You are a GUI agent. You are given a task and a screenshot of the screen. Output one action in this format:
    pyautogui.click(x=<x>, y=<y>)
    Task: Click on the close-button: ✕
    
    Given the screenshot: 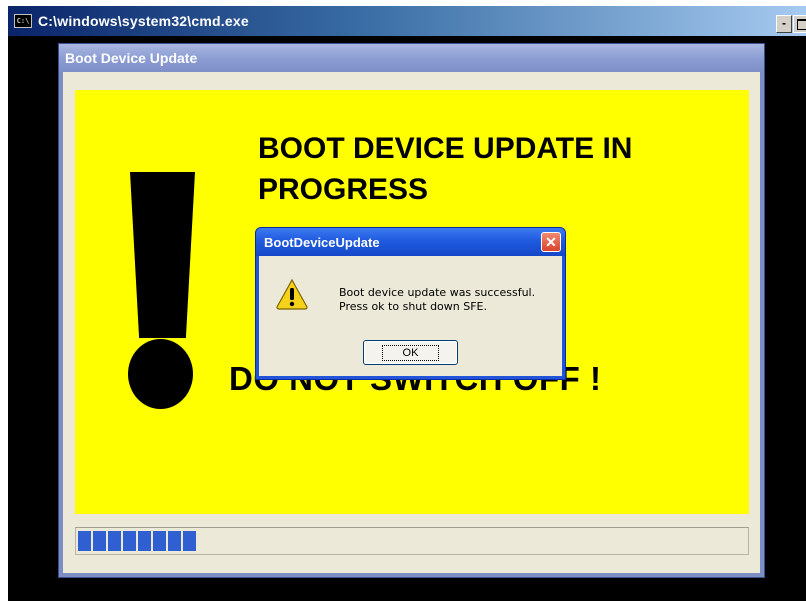 What is the action you would take?
    pyautogui.click(x=551, y=242)
    